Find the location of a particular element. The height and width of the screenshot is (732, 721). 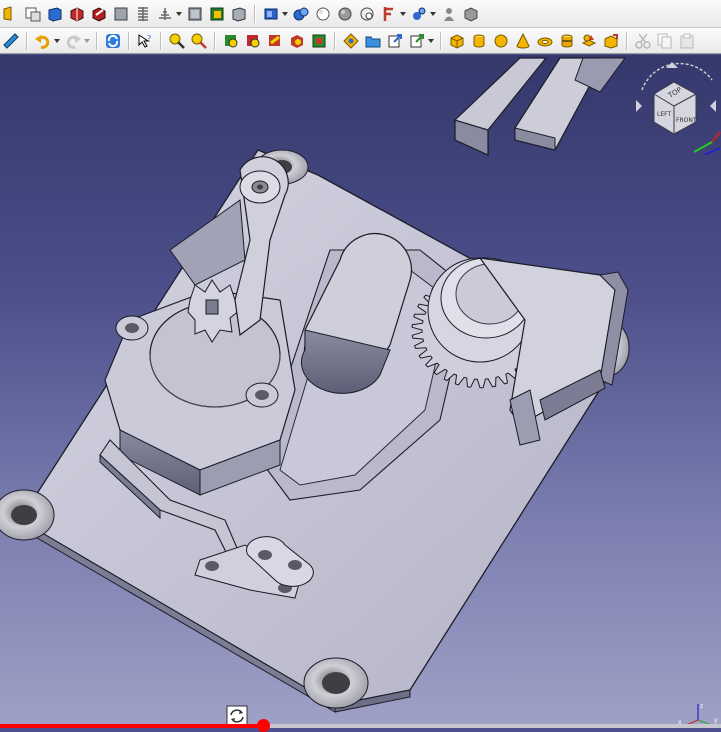

std-box-icon is located at coordinates (471, 14).